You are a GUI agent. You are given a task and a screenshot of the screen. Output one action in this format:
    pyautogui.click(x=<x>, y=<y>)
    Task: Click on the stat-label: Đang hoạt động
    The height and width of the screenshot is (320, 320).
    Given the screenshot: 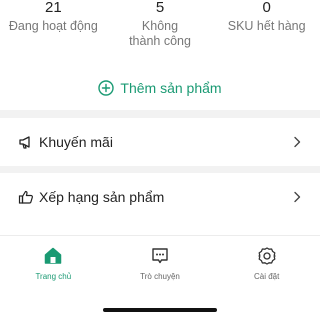 What is the action you would take?
    pyautogui.click(x=53, y=26)
    